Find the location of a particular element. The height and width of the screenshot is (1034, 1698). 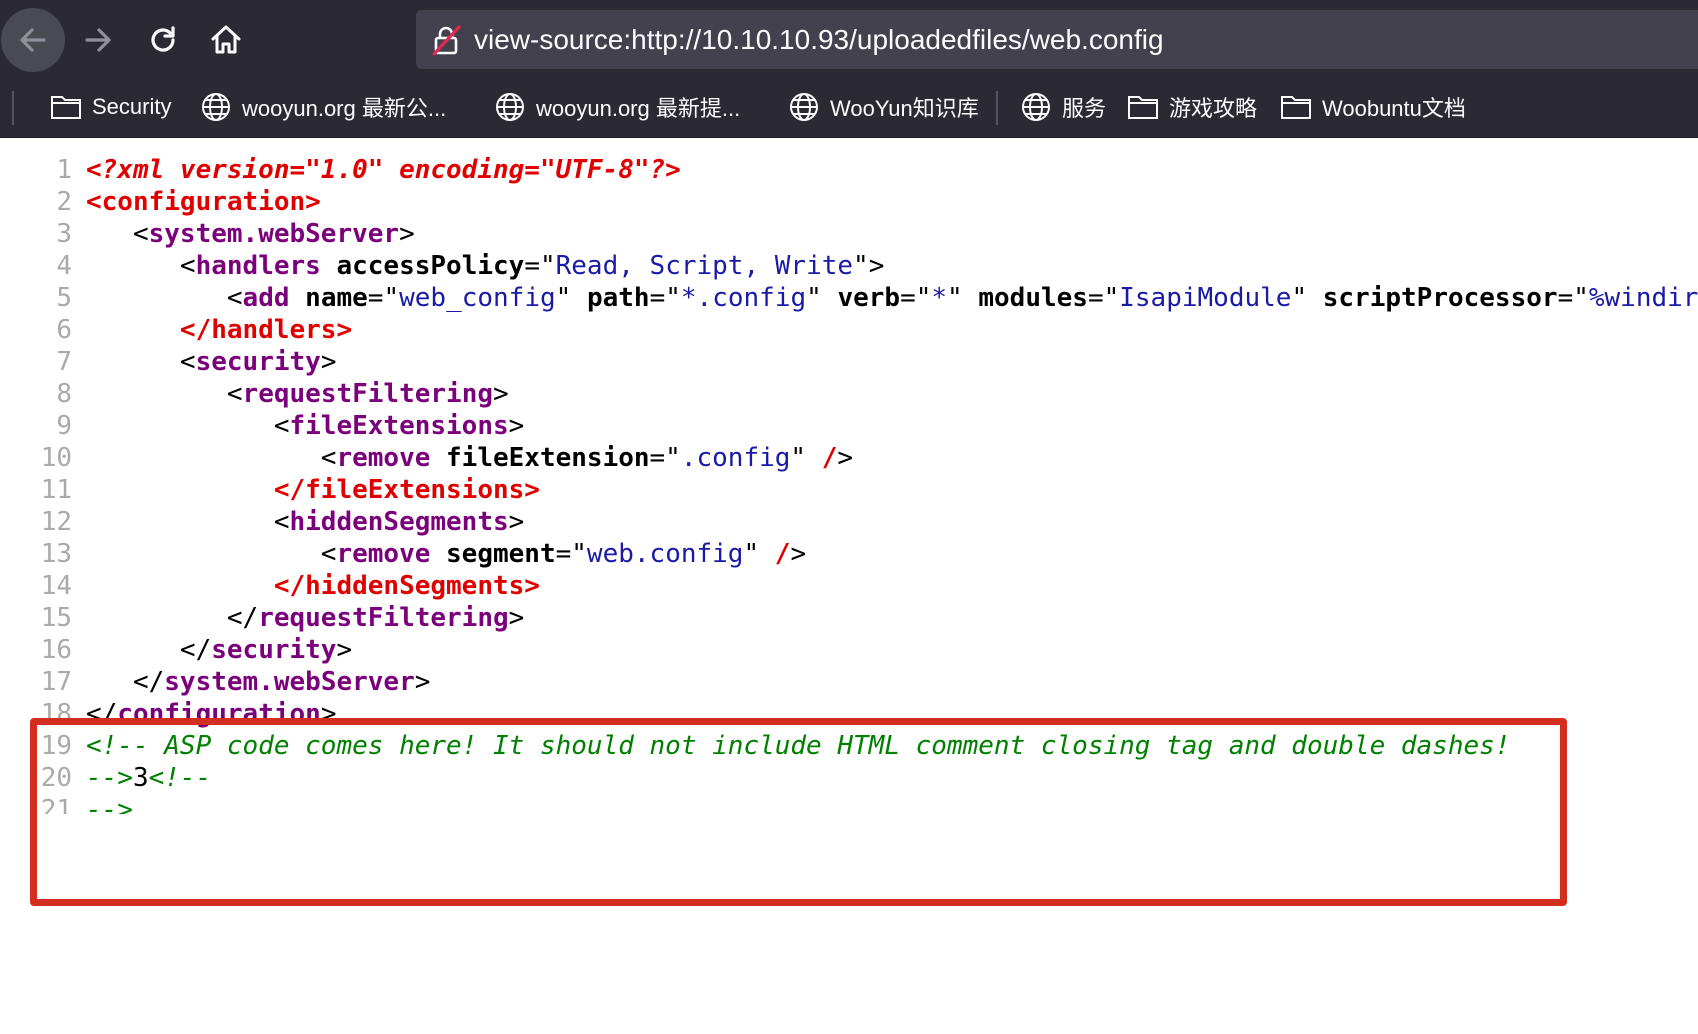

bookmark-woobuntu-docs: Woobuntu文档 is located at coordinates (1373, 107).